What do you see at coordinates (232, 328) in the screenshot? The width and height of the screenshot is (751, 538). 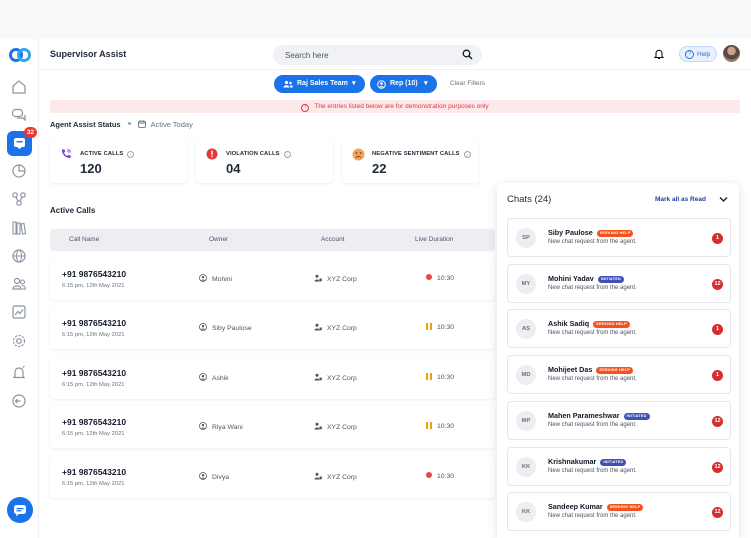 I see `call-owner: Siby Paulose` at bounding box center [232, 328].